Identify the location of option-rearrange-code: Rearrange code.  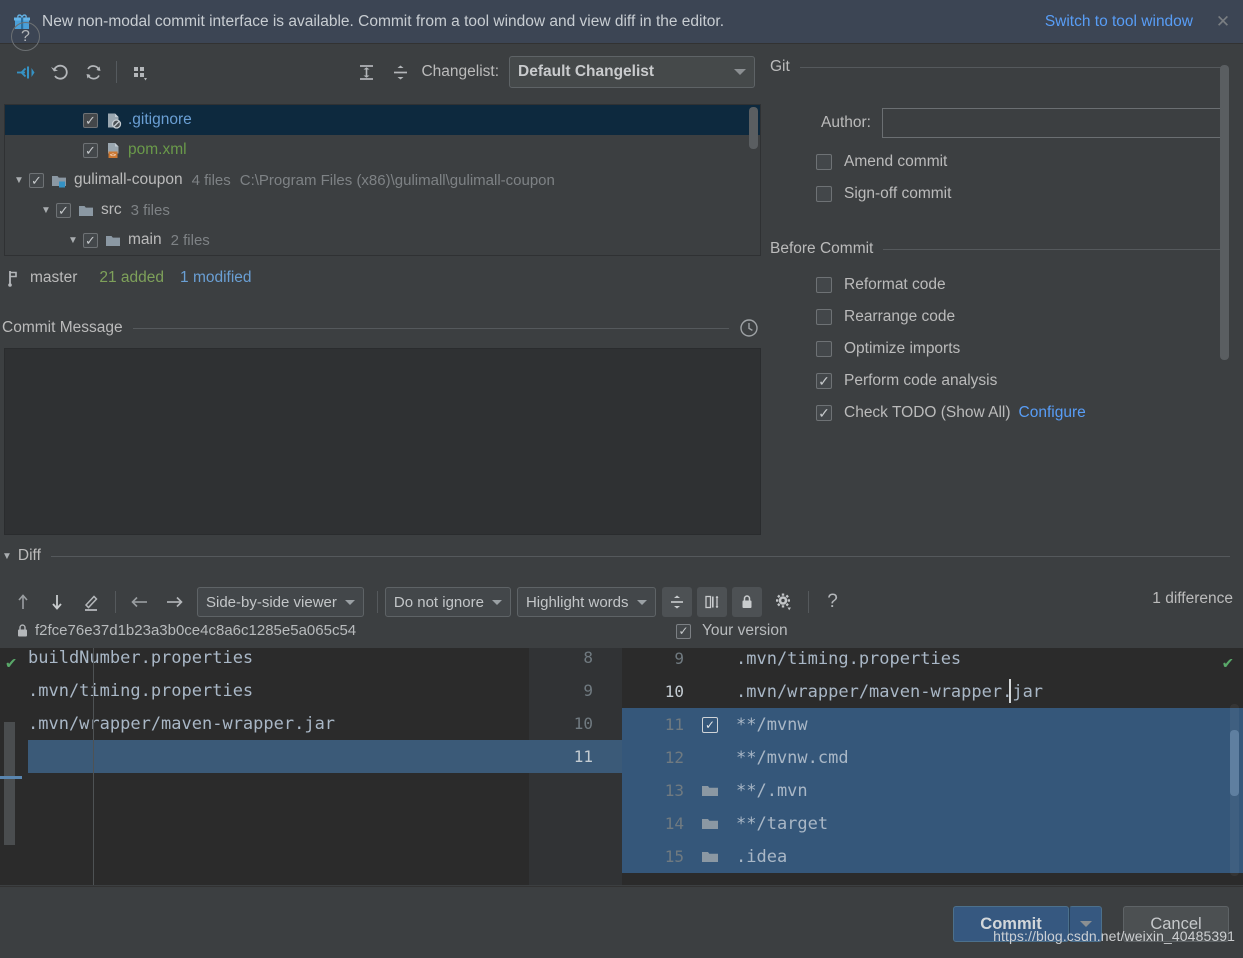
(1029, 317).